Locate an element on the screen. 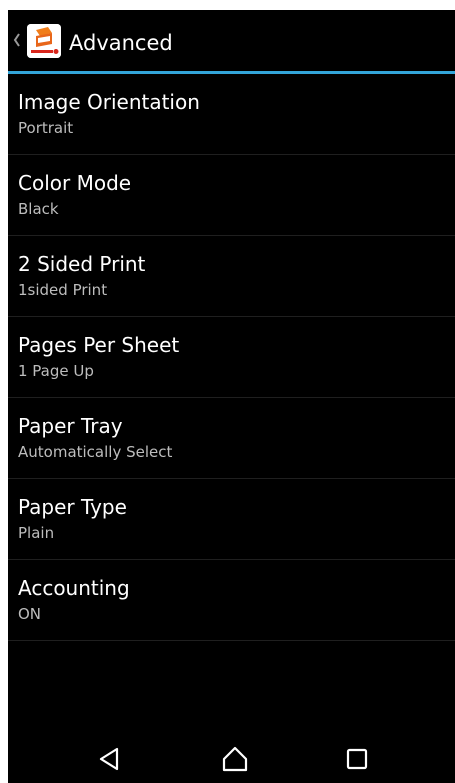 This screenshot has height=783, width=455. setting-title: Image Orientation is located at coordinates (109, 102).